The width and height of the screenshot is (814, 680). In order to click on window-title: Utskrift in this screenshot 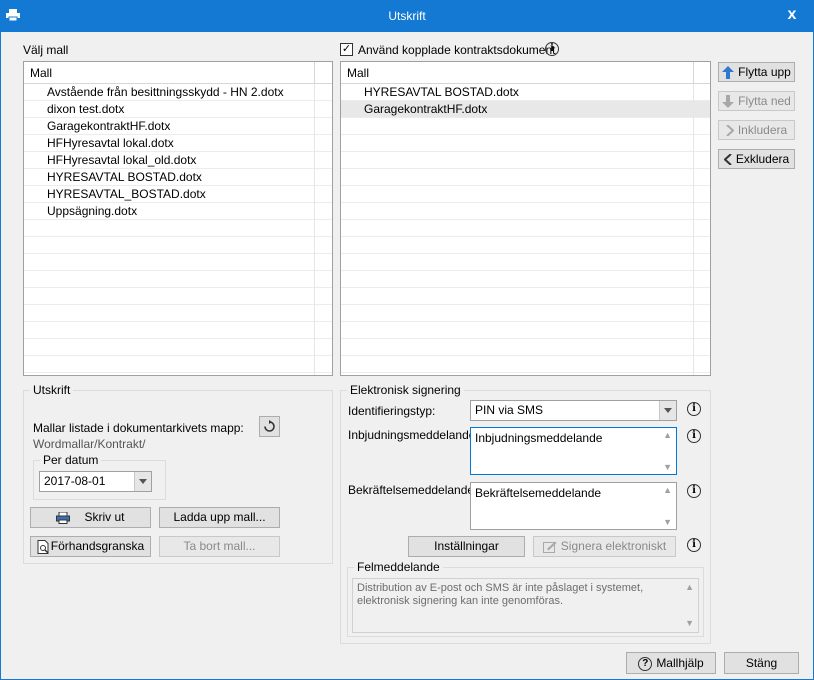, I will do `click(407, 16)`.